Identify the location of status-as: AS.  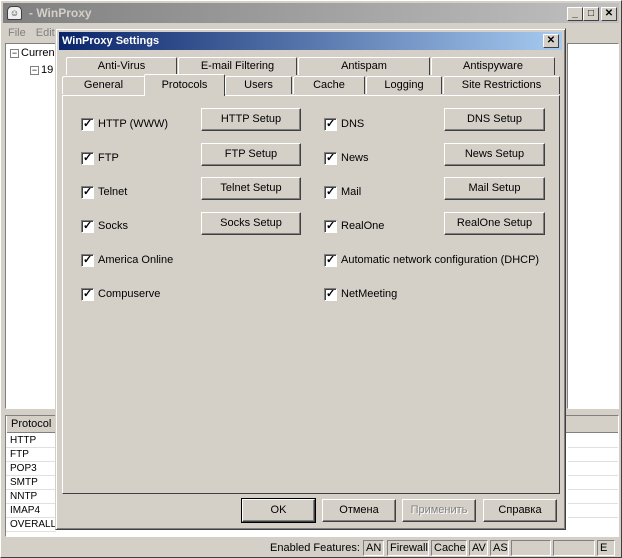
(499, 548).